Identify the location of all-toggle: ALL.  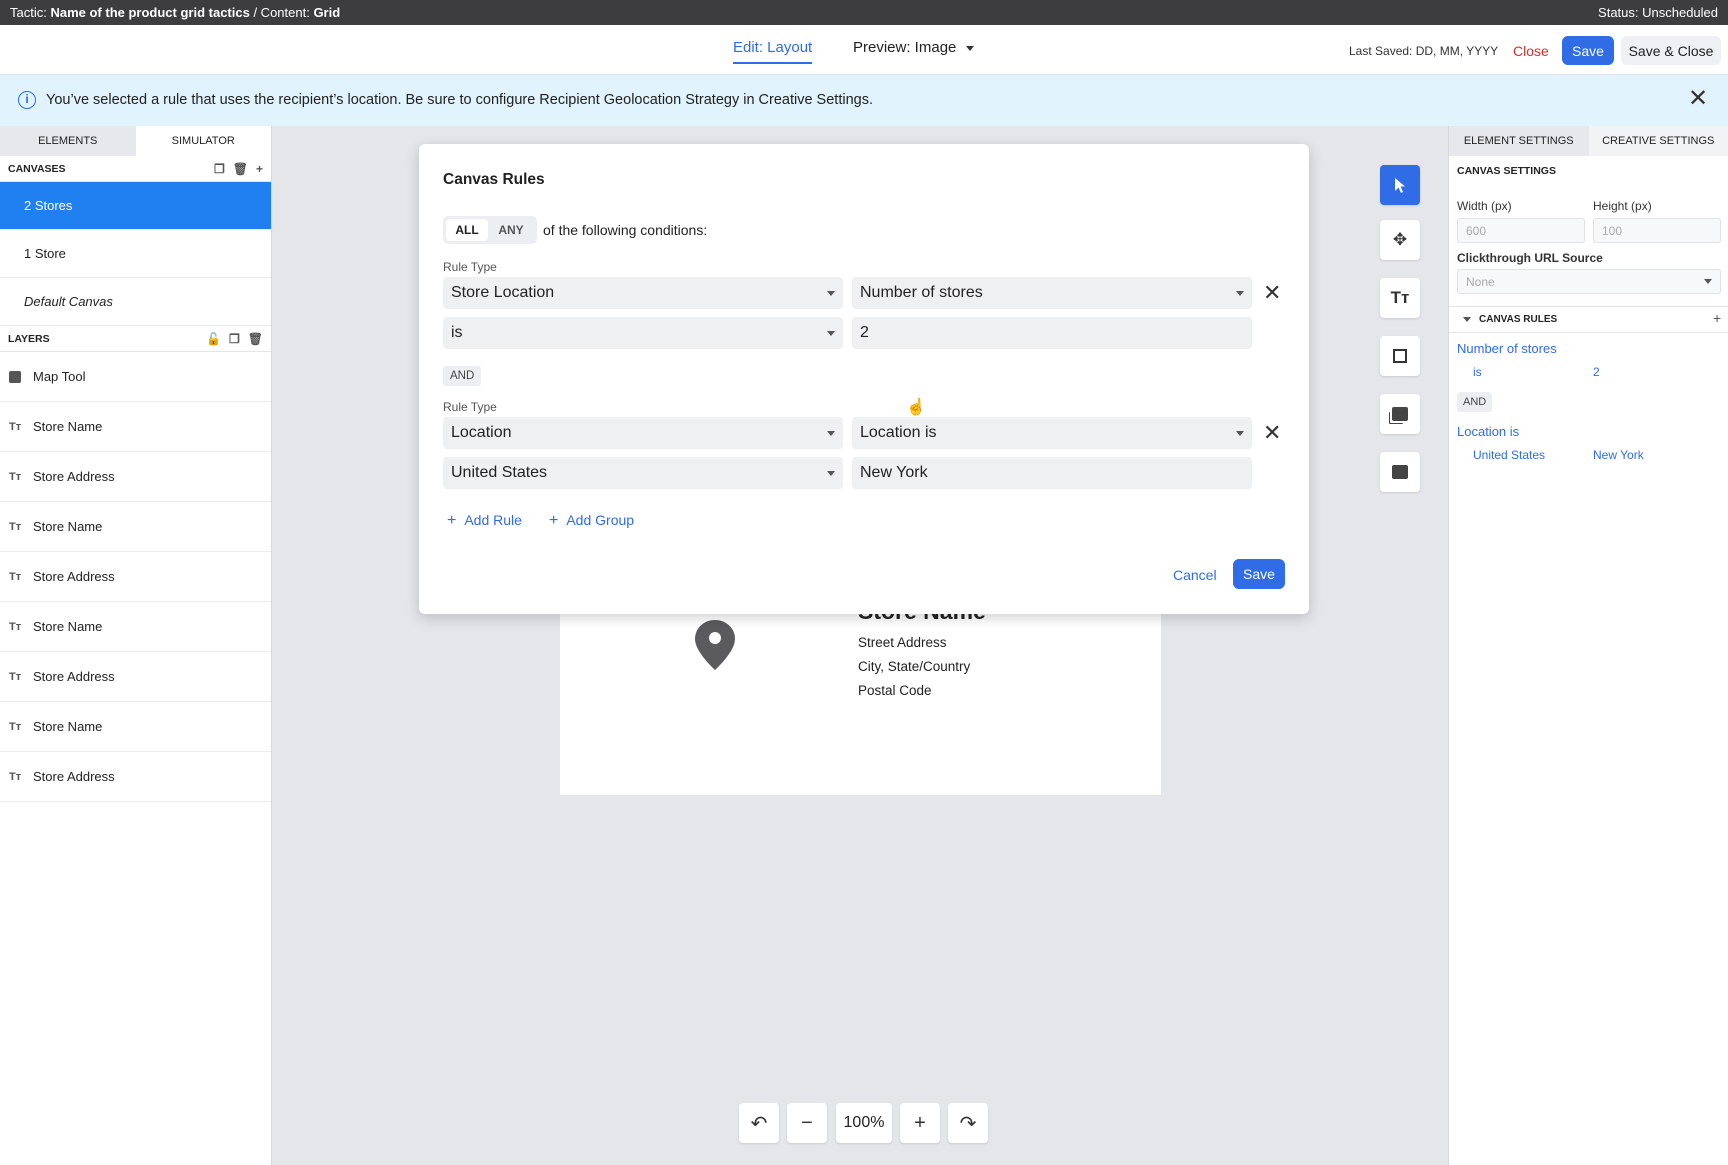
(467, 230).